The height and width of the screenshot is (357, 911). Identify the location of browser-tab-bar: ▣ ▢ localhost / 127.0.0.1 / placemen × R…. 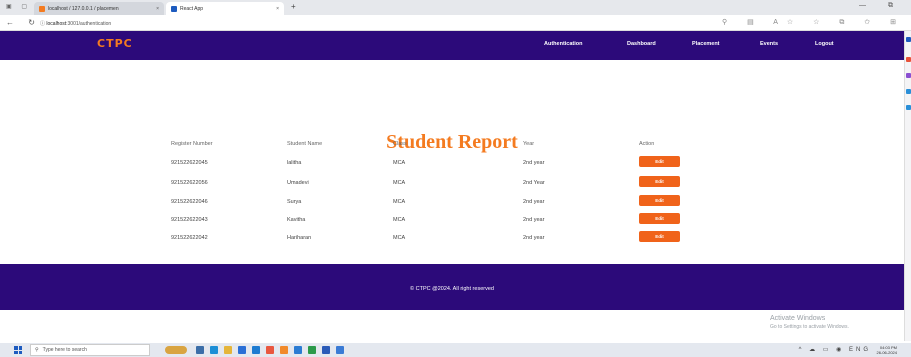
(455, 7).